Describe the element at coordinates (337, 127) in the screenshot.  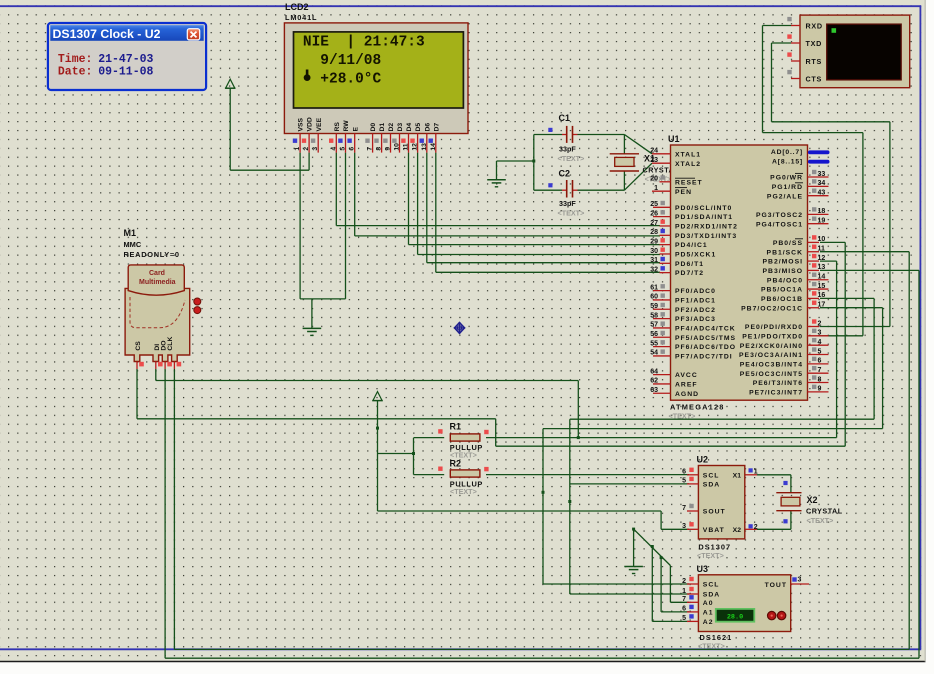
I see `svg-text: RS` at that location.